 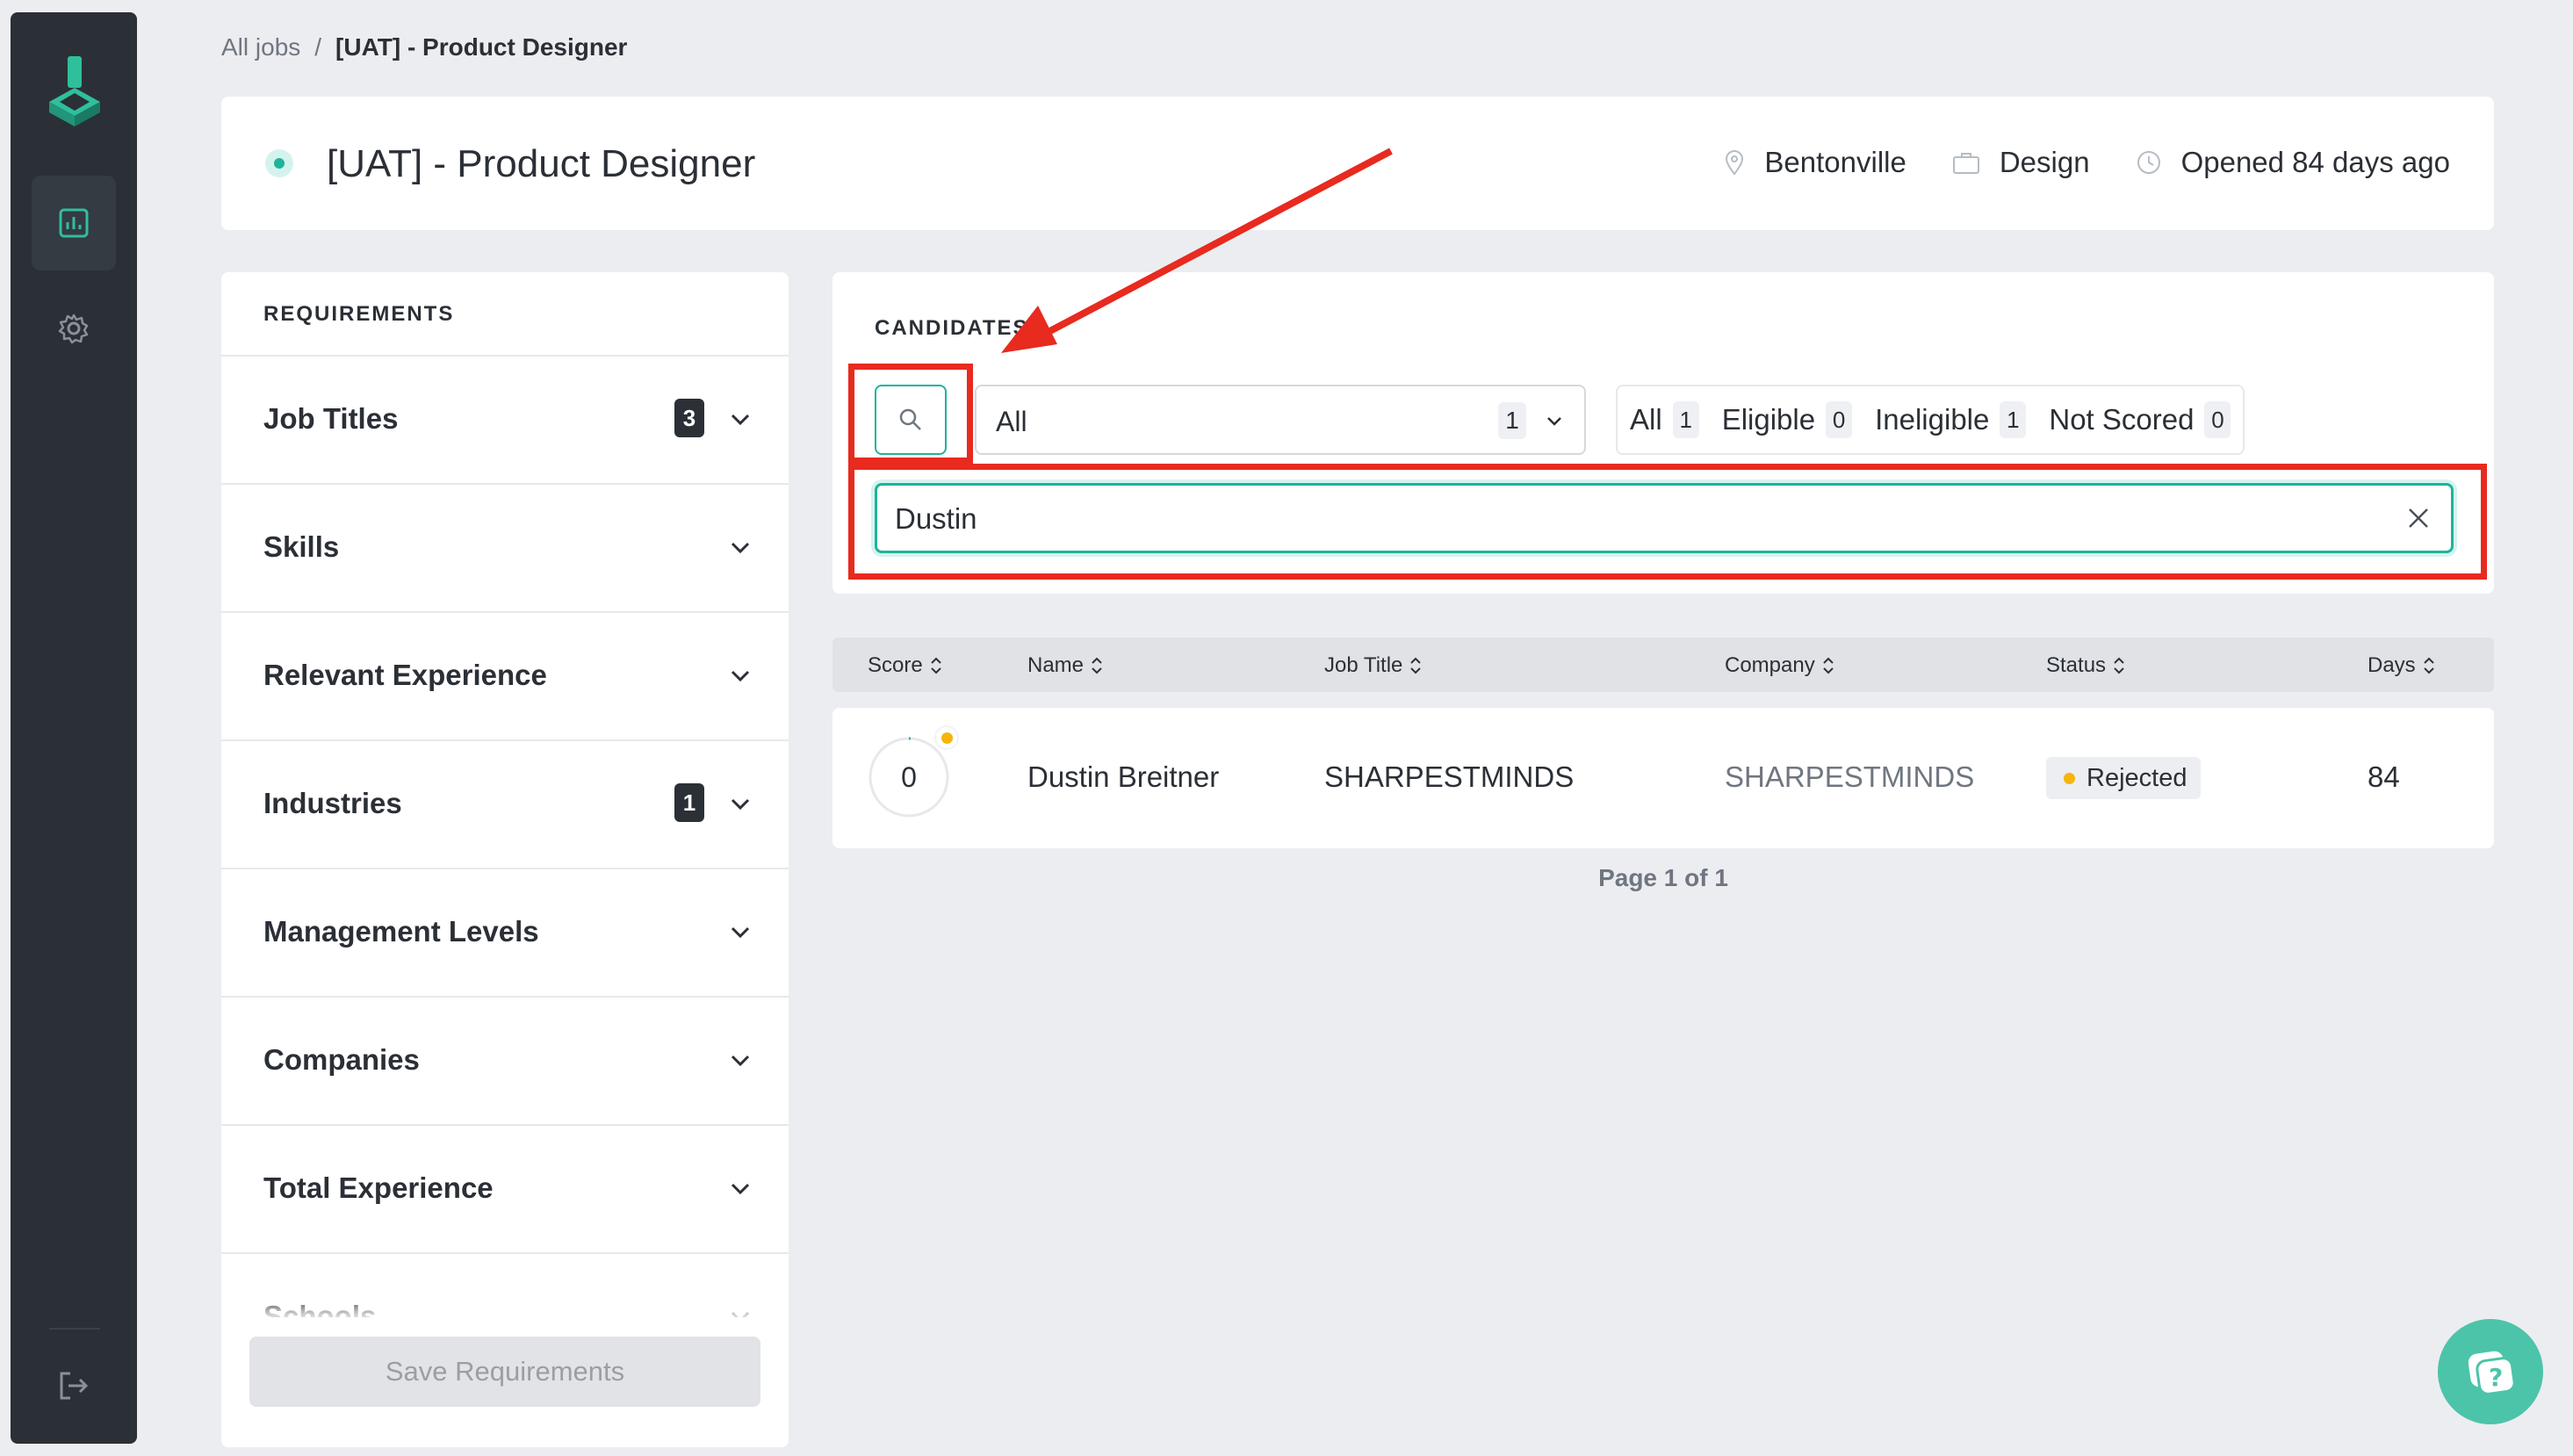 I want to click on job-meta: Bentonville Design Opened 84 days ago, so click(x=2087, y=162).